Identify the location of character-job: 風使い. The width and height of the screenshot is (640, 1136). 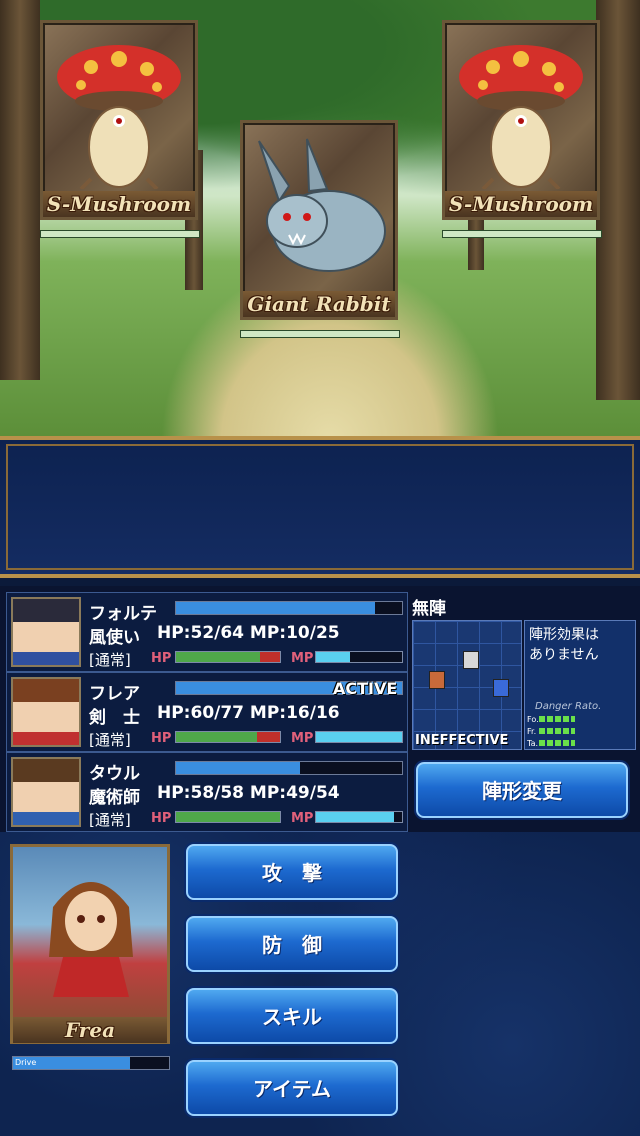
(114, 638).